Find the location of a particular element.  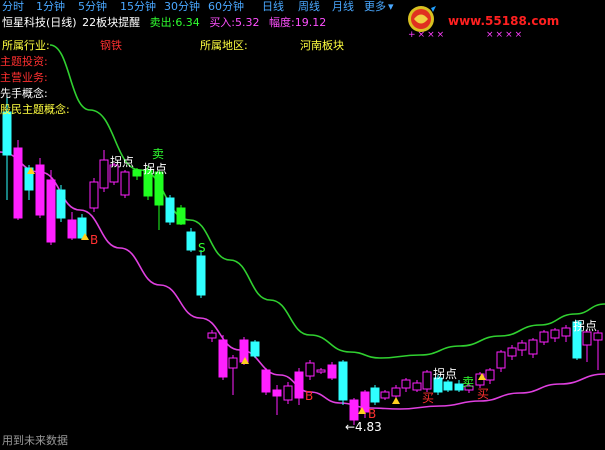

concept-label: 先手概念: is located at coordinates (24, 93).